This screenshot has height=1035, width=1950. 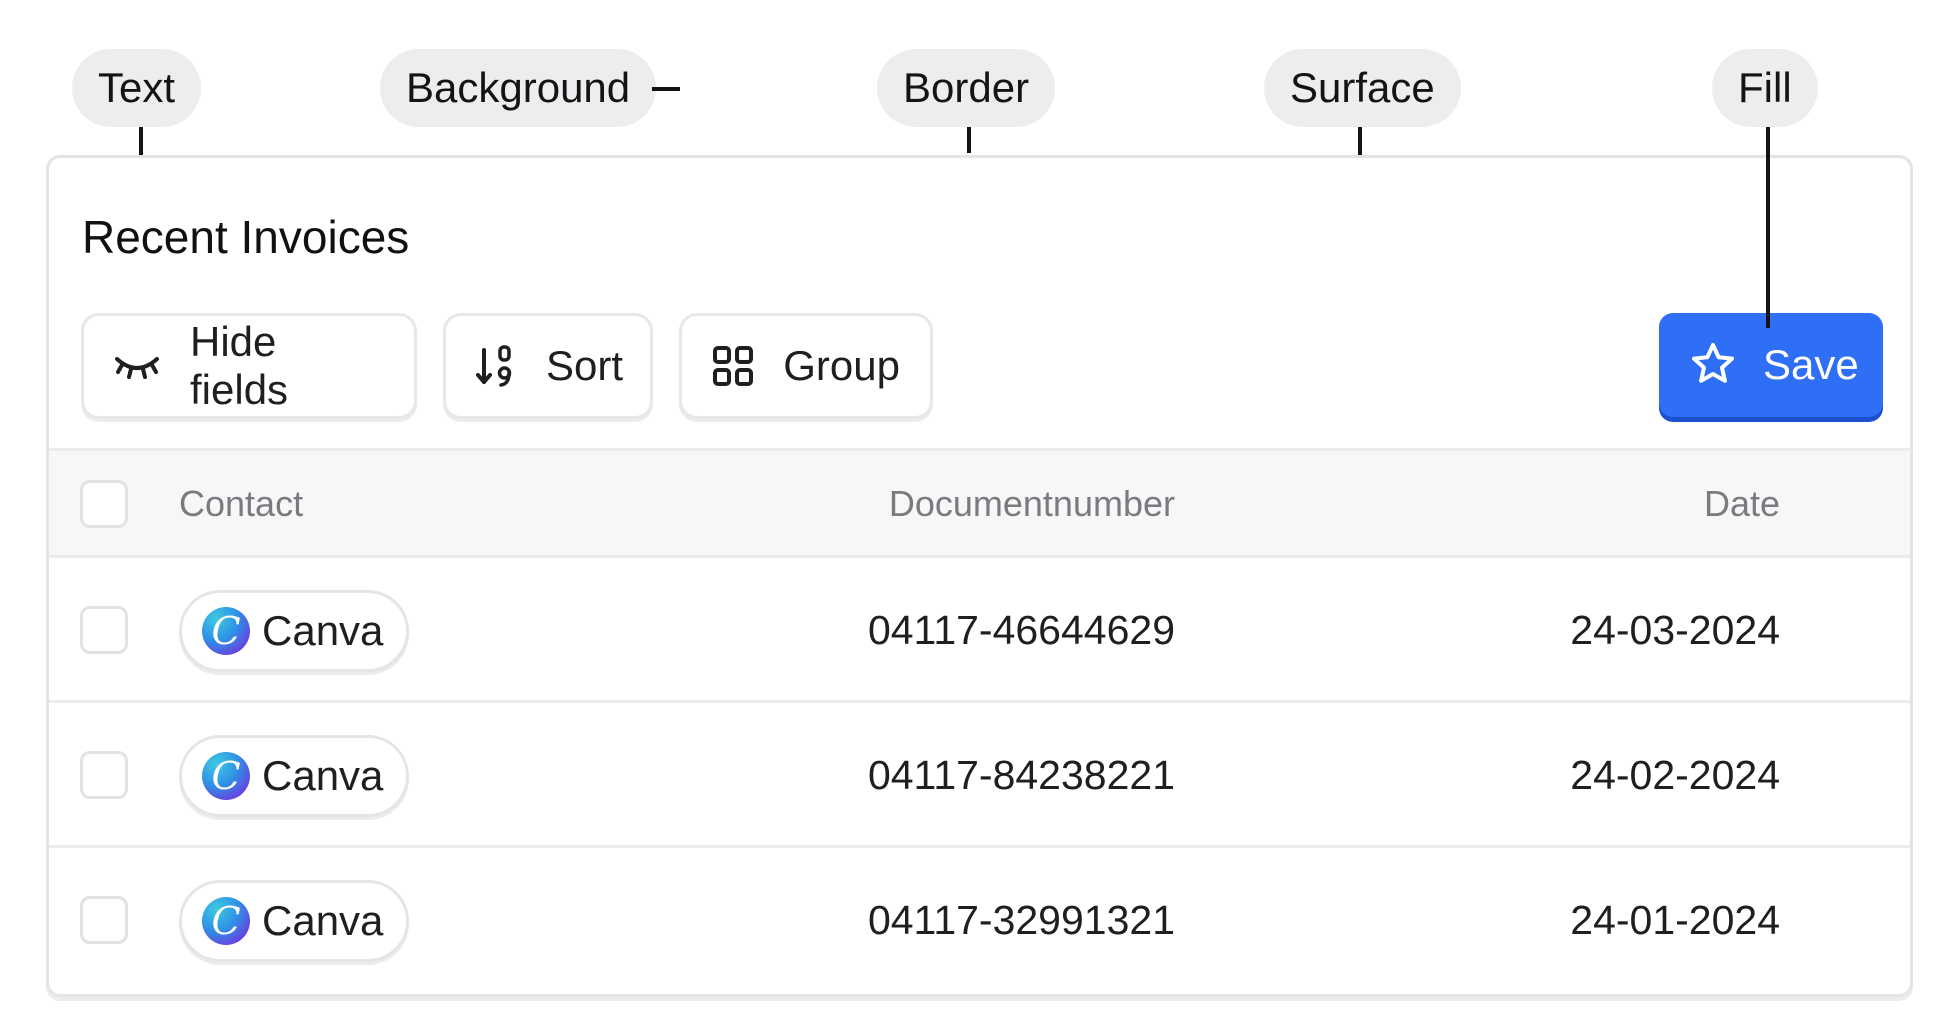 I want to click on eye-closed-icon, so click(x=137, y=366).